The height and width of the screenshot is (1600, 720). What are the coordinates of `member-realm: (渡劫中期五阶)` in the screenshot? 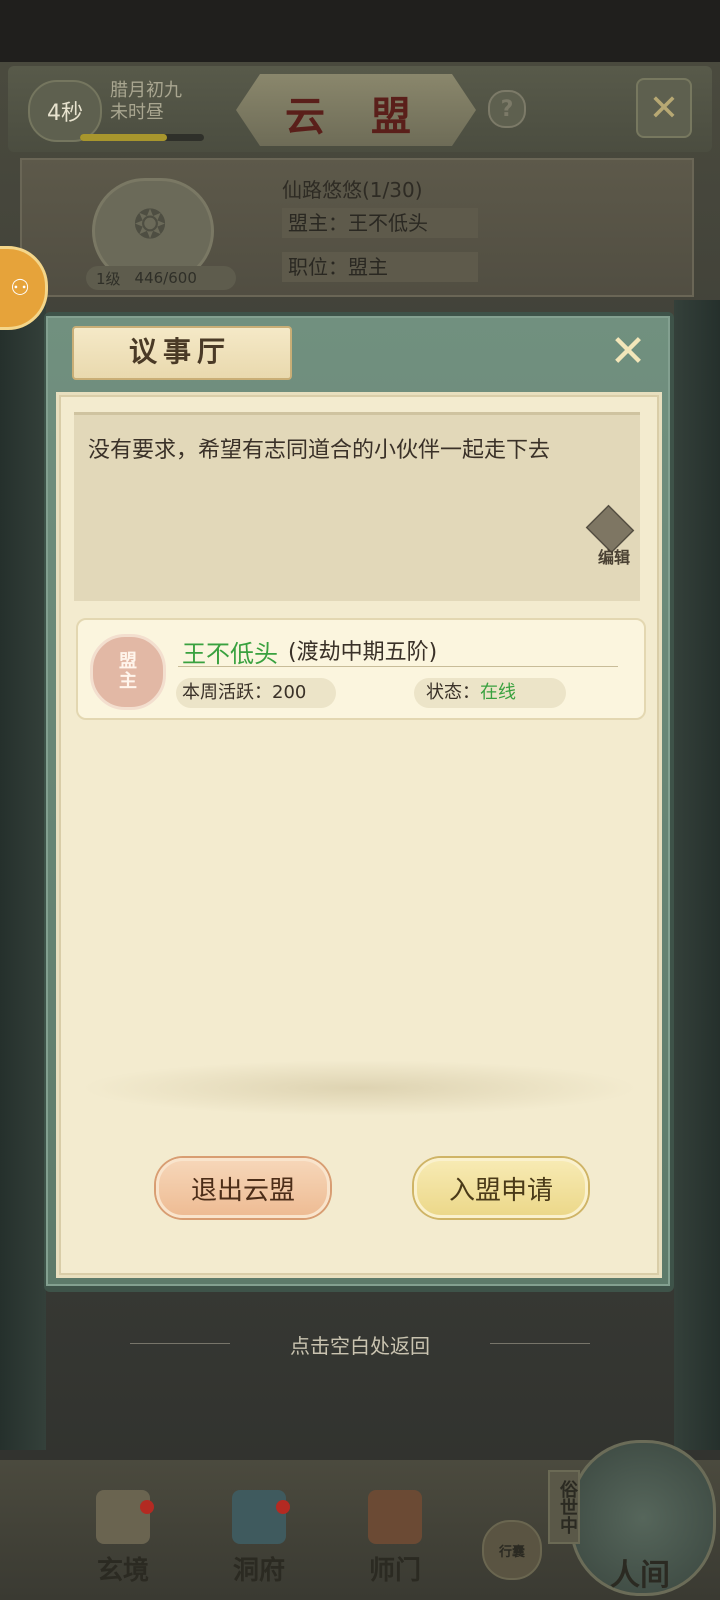 It's located at (363, 652).